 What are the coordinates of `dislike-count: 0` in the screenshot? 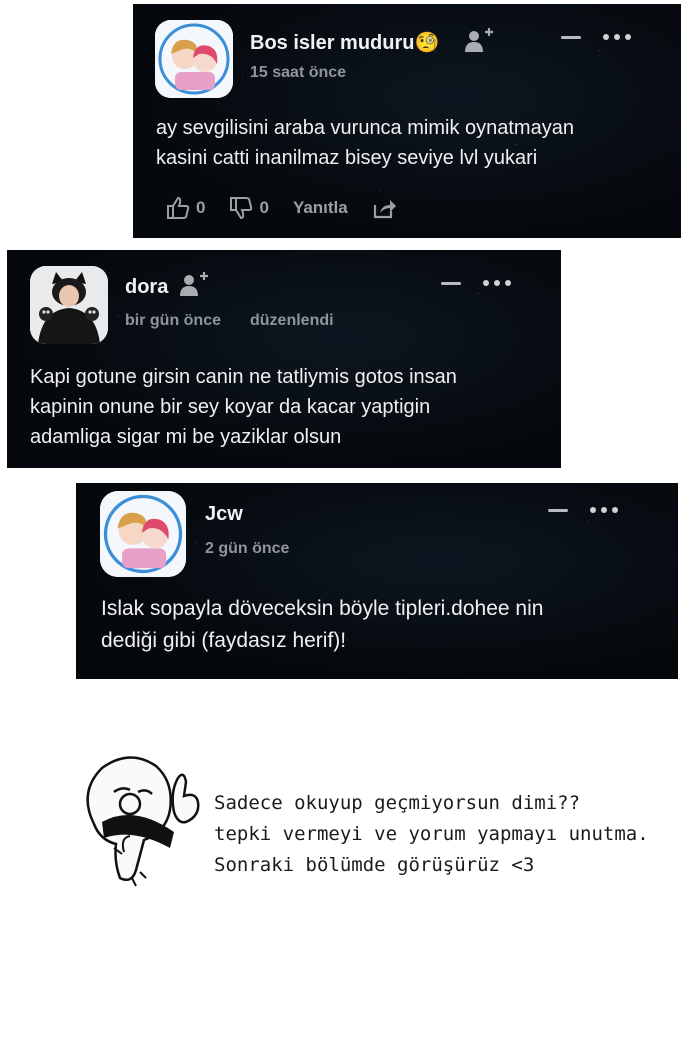 It's located at (264, 207).